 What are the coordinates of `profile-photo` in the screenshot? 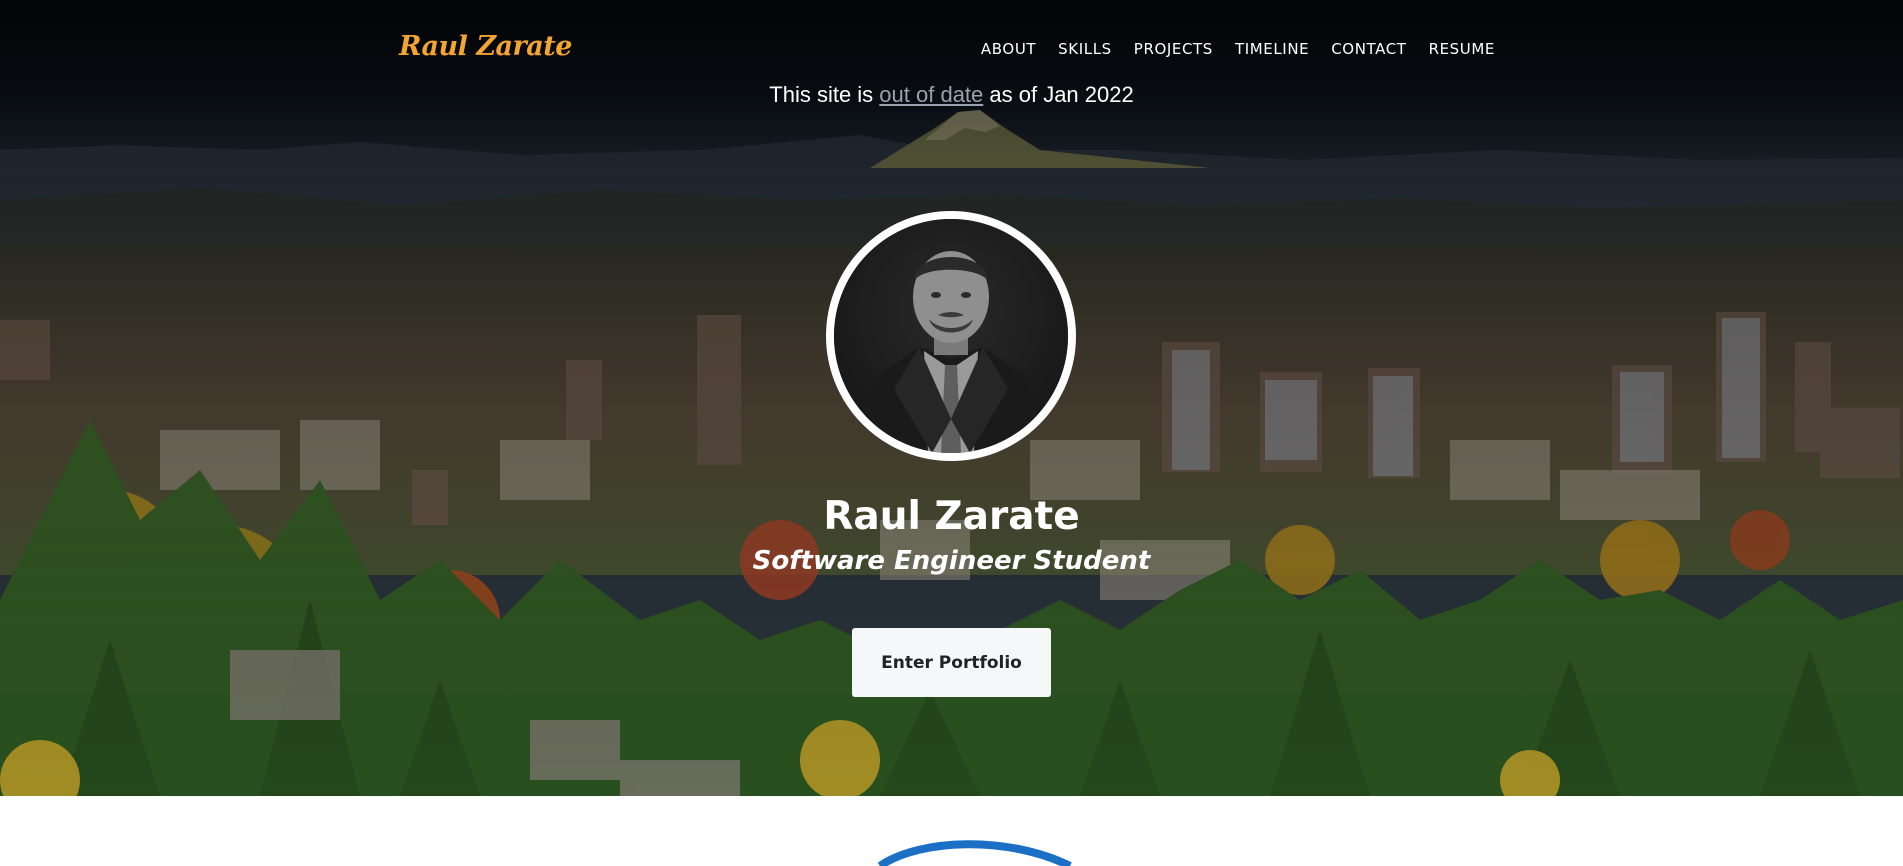 It's located at (951, 336).